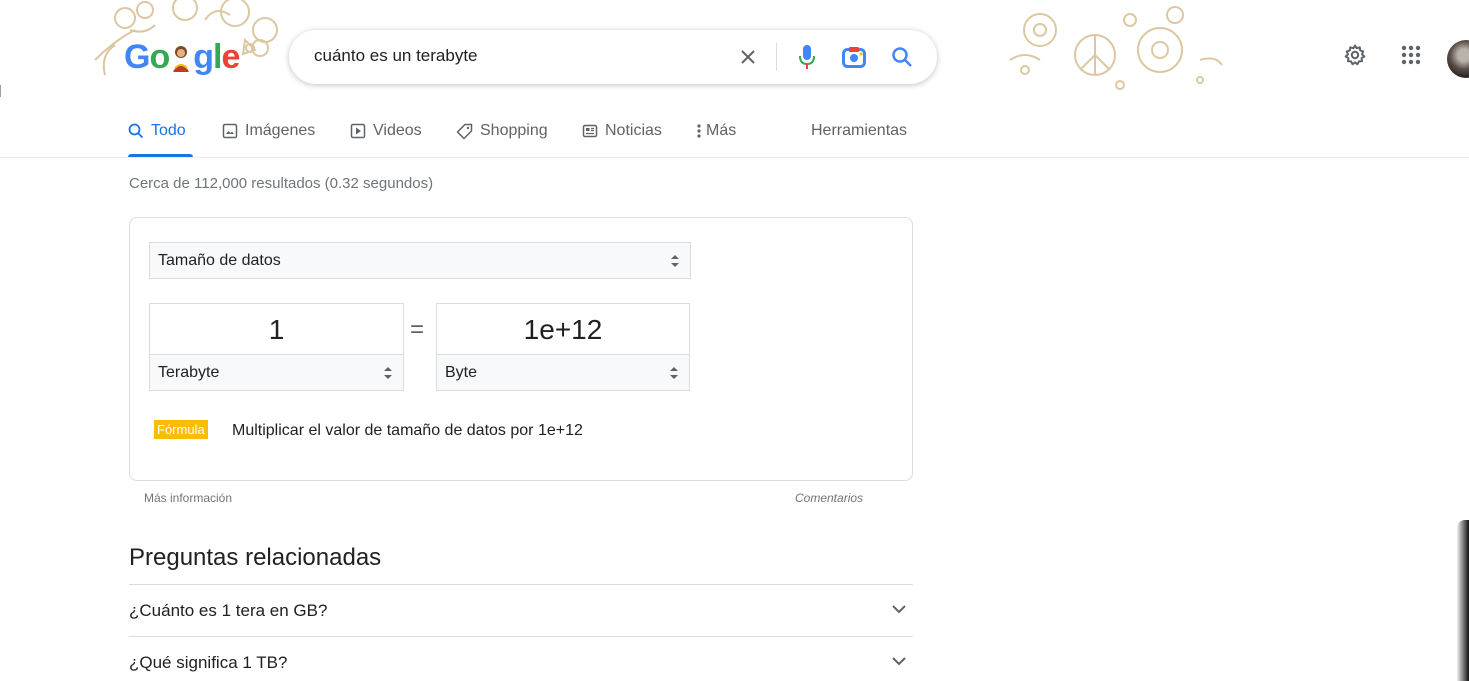 The width and height of the screenshot is (1469, 681). I want to click on voice-search-button, so click(807, 57).